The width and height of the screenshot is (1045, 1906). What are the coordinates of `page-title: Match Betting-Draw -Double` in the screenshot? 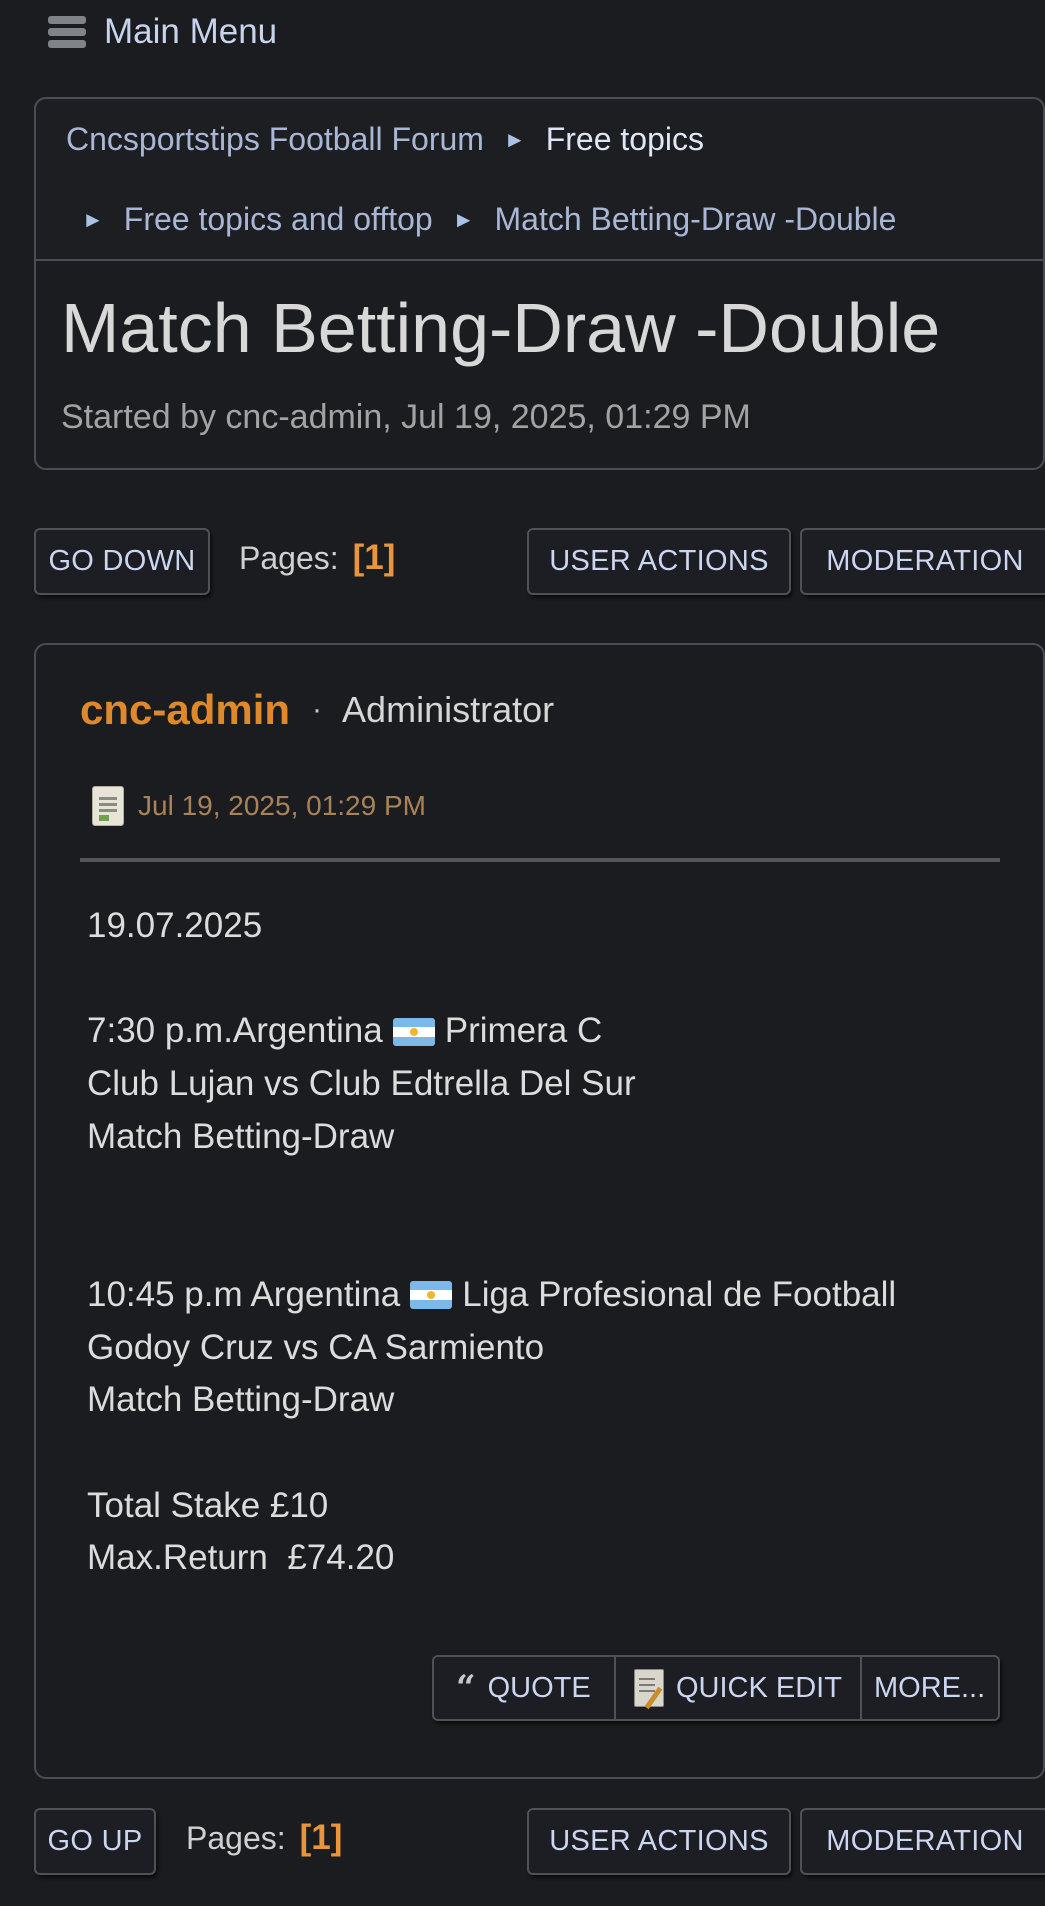 It's located at (501, 328).